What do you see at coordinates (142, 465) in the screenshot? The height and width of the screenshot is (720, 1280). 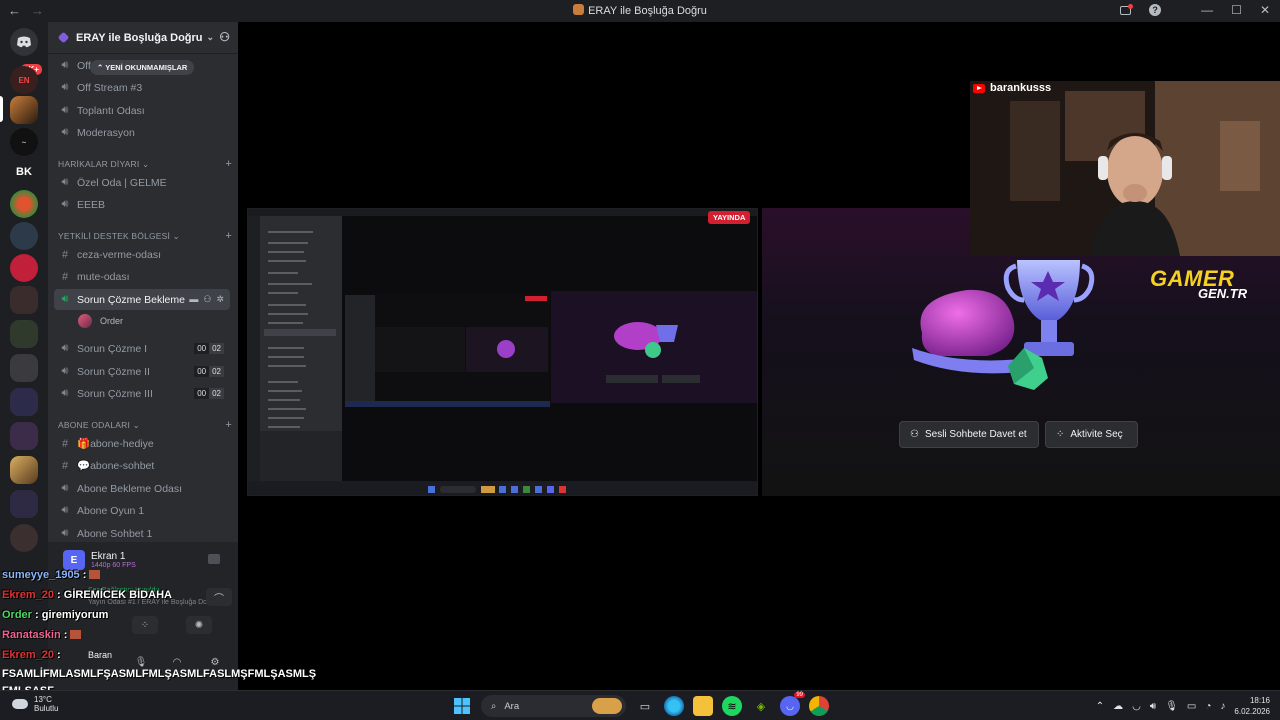 I see `text-channel: # 💬abone-sohbet` at bounding box center [142, 465].